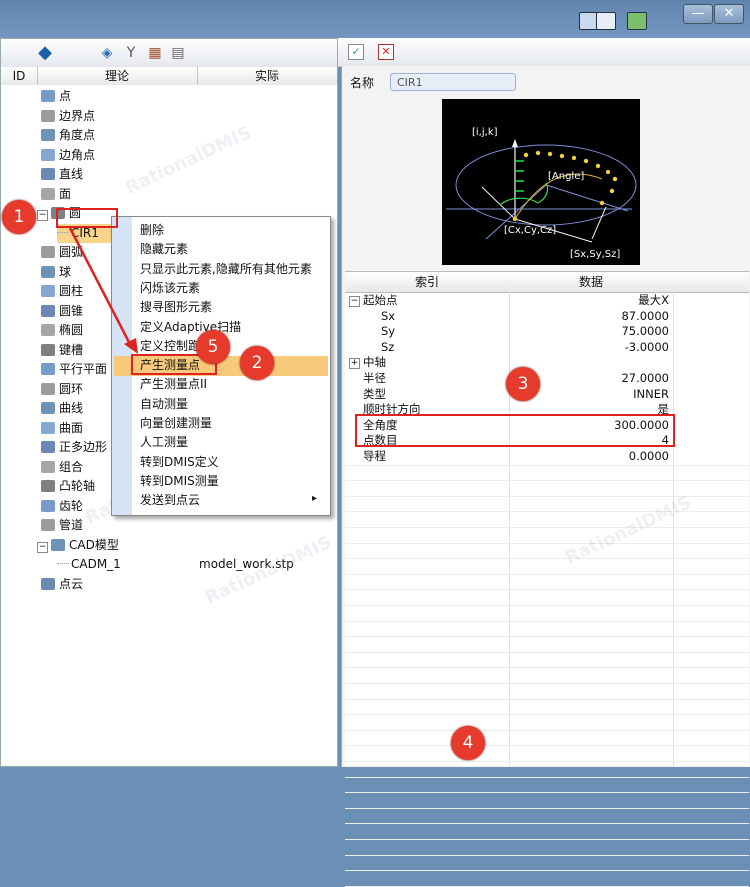 The width and height of the screenshot is (750, 887). I want to click on context-menu-item: 发送到点云, so click(170, 500).